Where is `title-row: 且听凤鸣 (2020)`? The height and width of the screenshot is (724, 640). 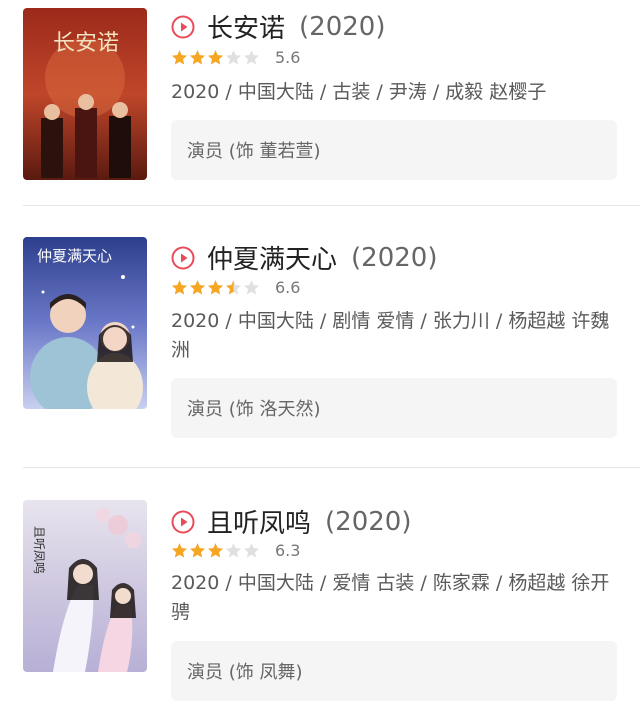
title-row: 且听凤鸣 (2020) is located at coordinates (291, 521).